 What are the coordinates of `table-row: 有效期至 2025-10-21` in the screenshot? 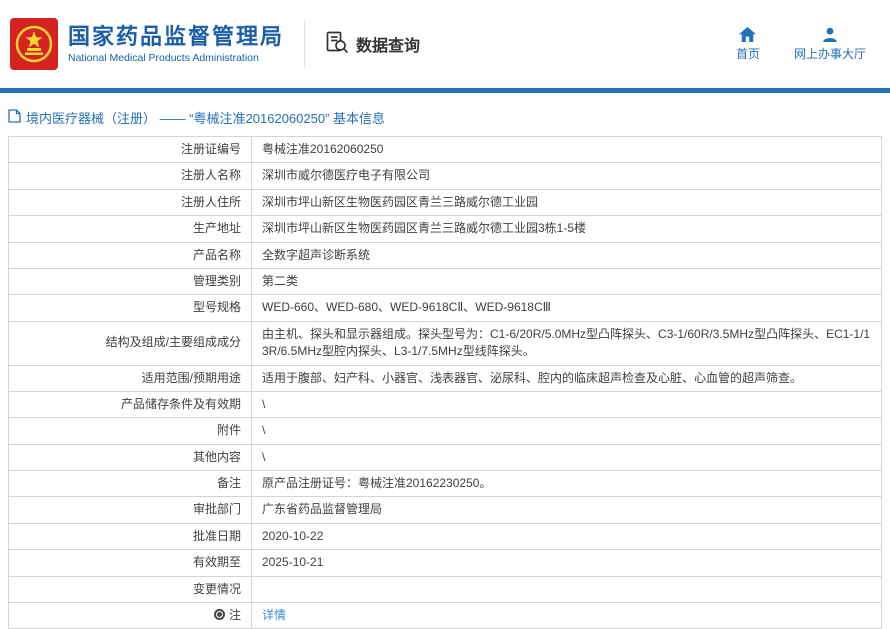 It's located at (445, 563).